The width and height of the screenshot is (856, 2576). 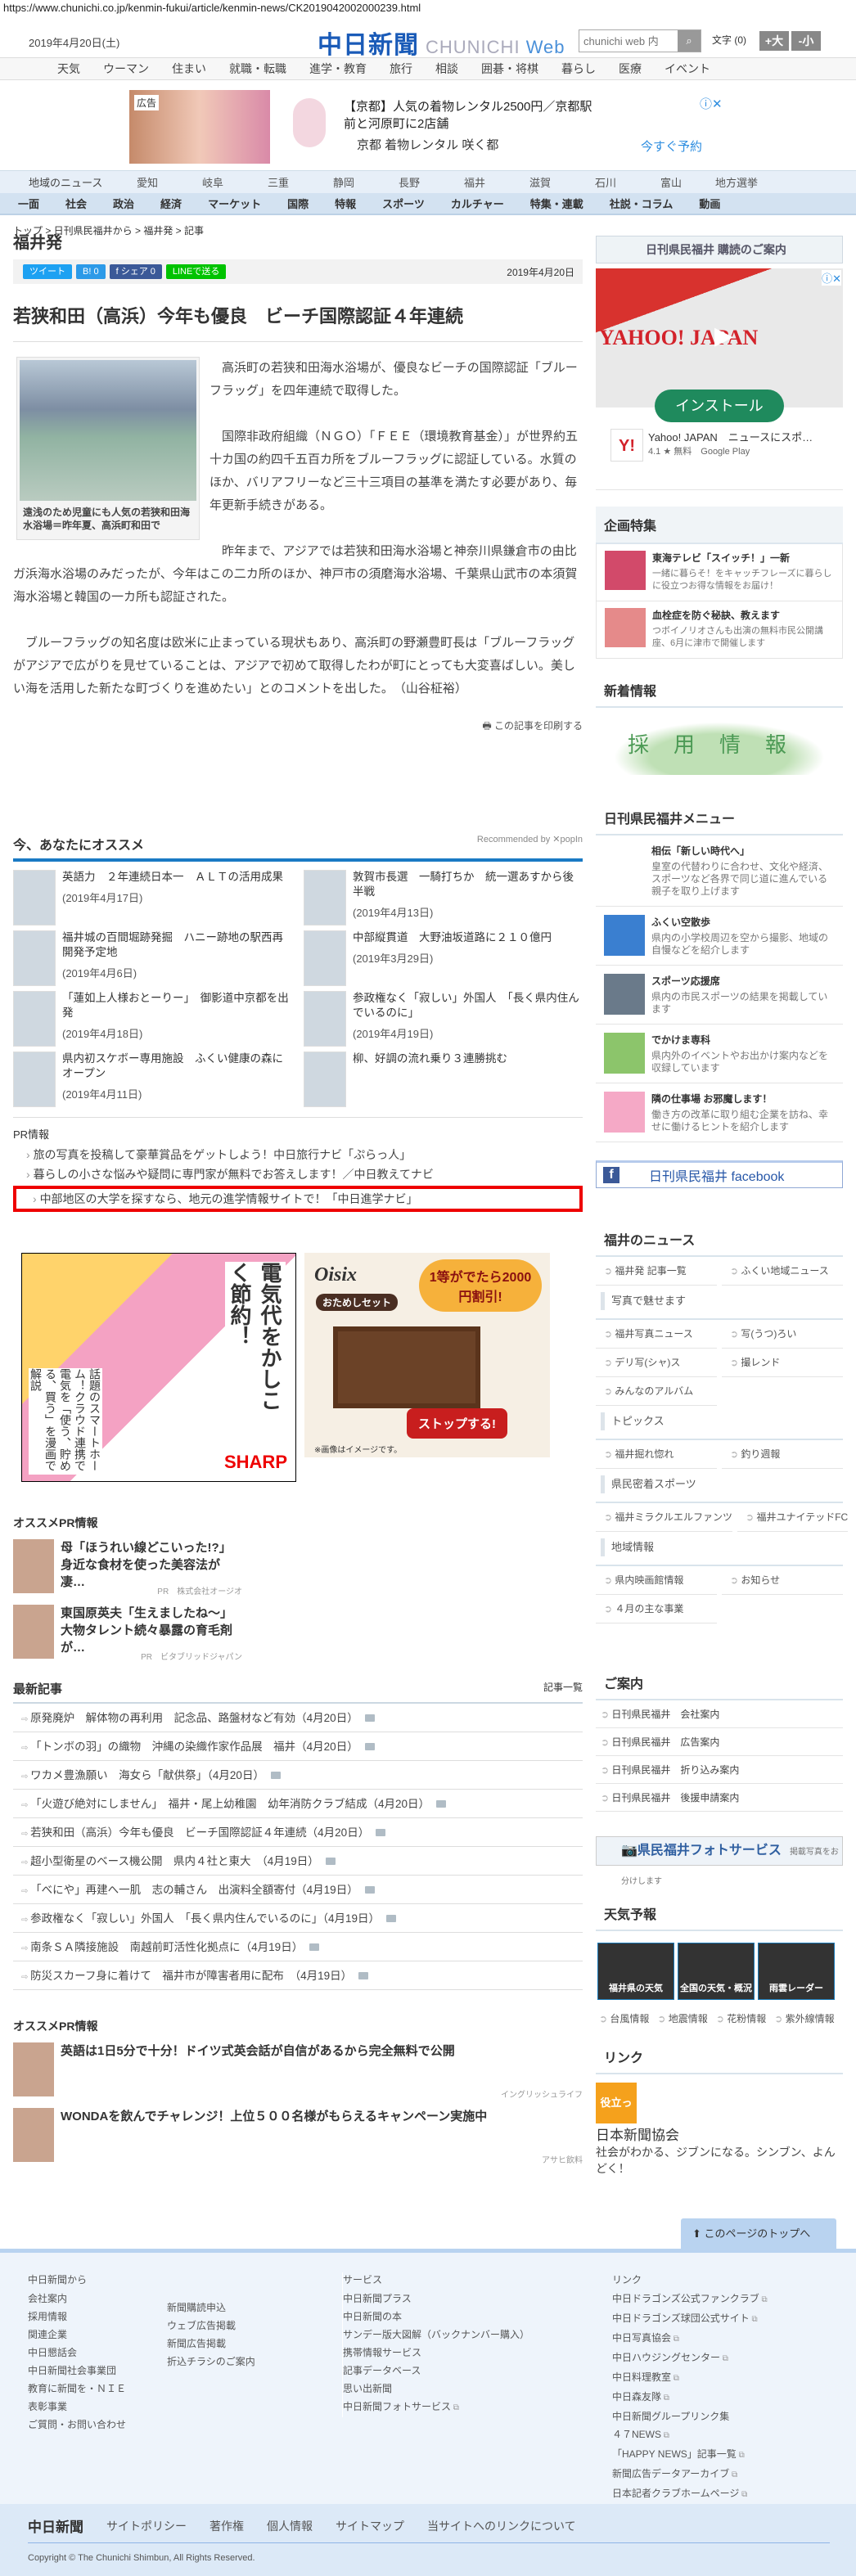 What do you see at coordinates (743, 1099) in the screenshot?
I see `menu-item-title: 隣の仕事場 お邪魔します！` at bounding box center [743, 1099].